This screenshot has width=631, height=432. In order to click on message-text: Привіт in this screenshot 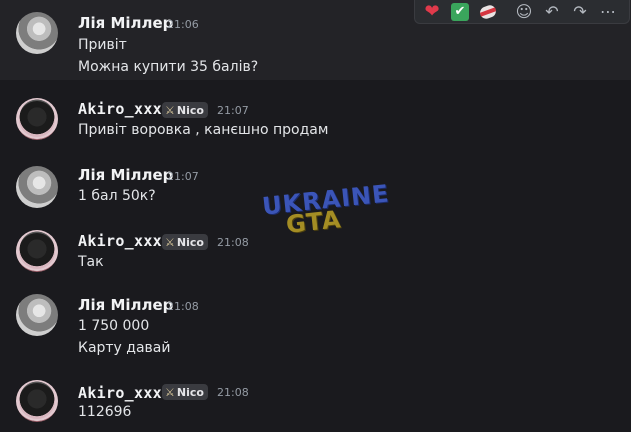, I will do `click(102, 45)`.